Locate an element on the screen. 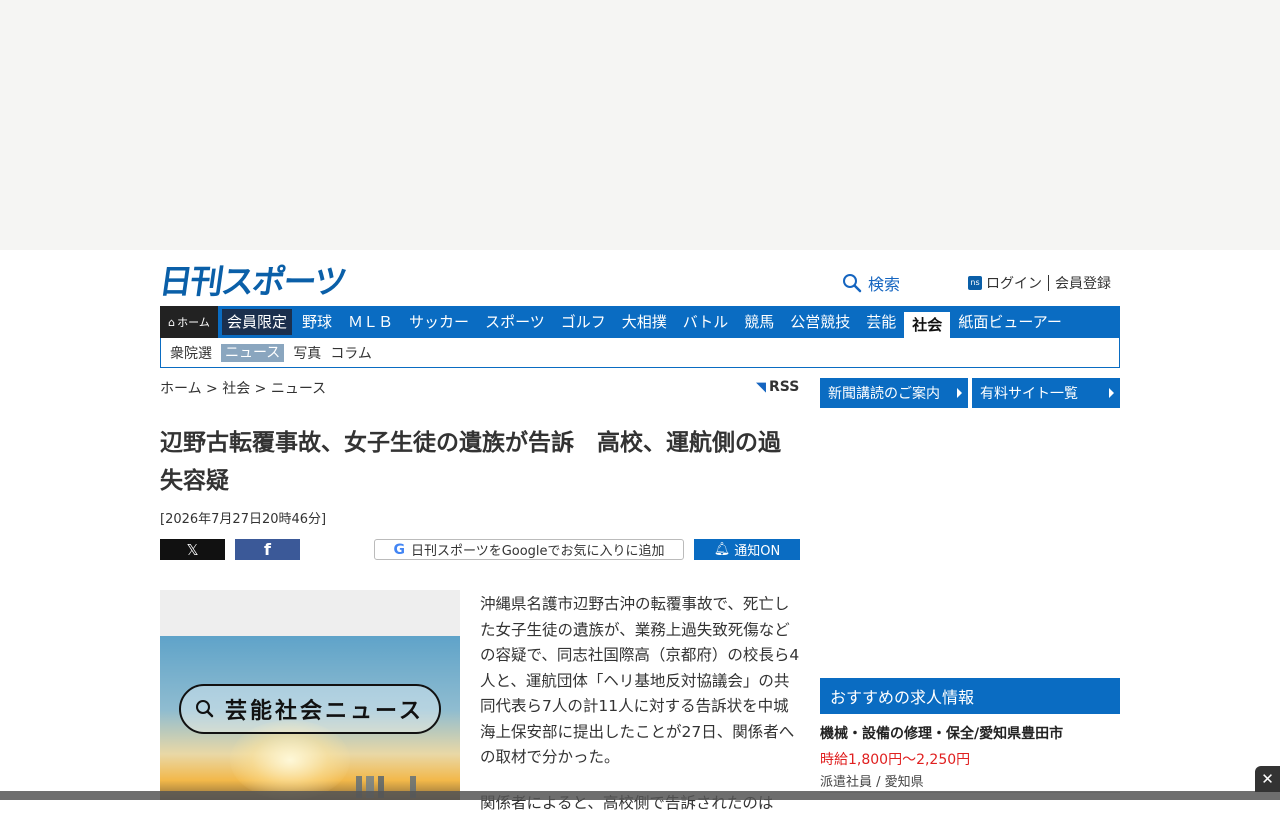 Image resolution: width=1280 pixels, height=816 pixels. facebook-icon: f is located at coordinates (267, 549).